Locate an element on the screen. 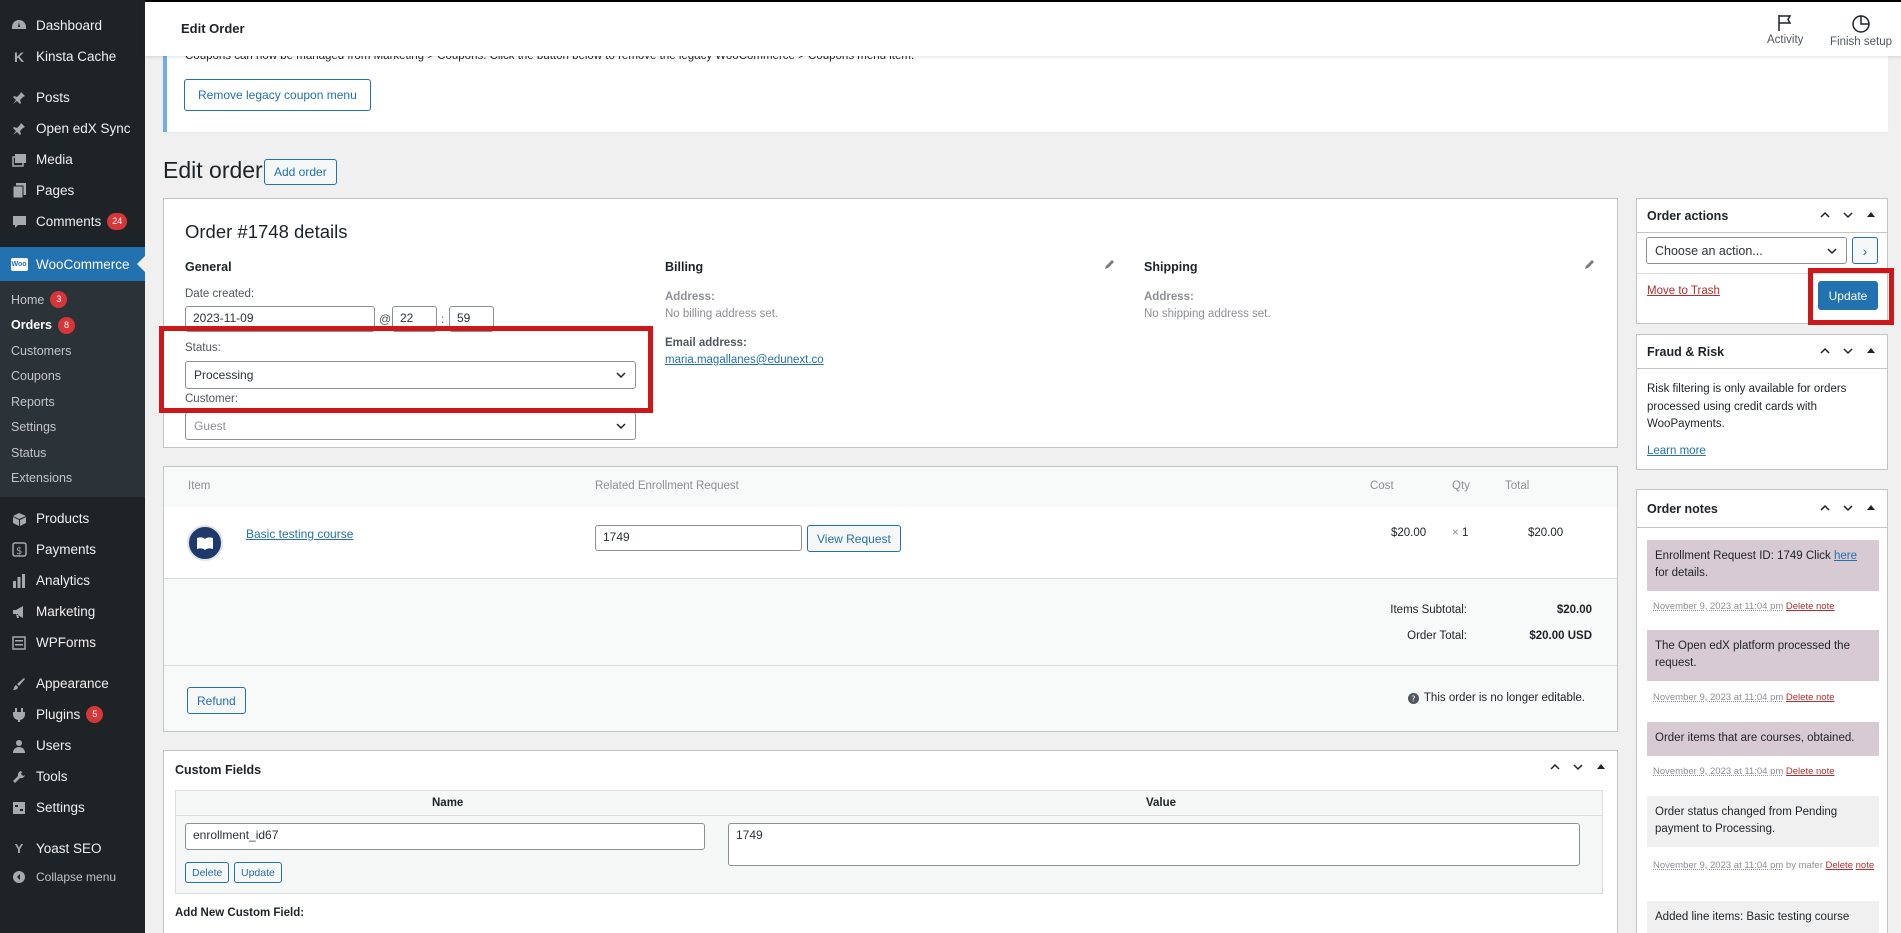  menu-payments: $ Payments is located at coordinates (72, 549).